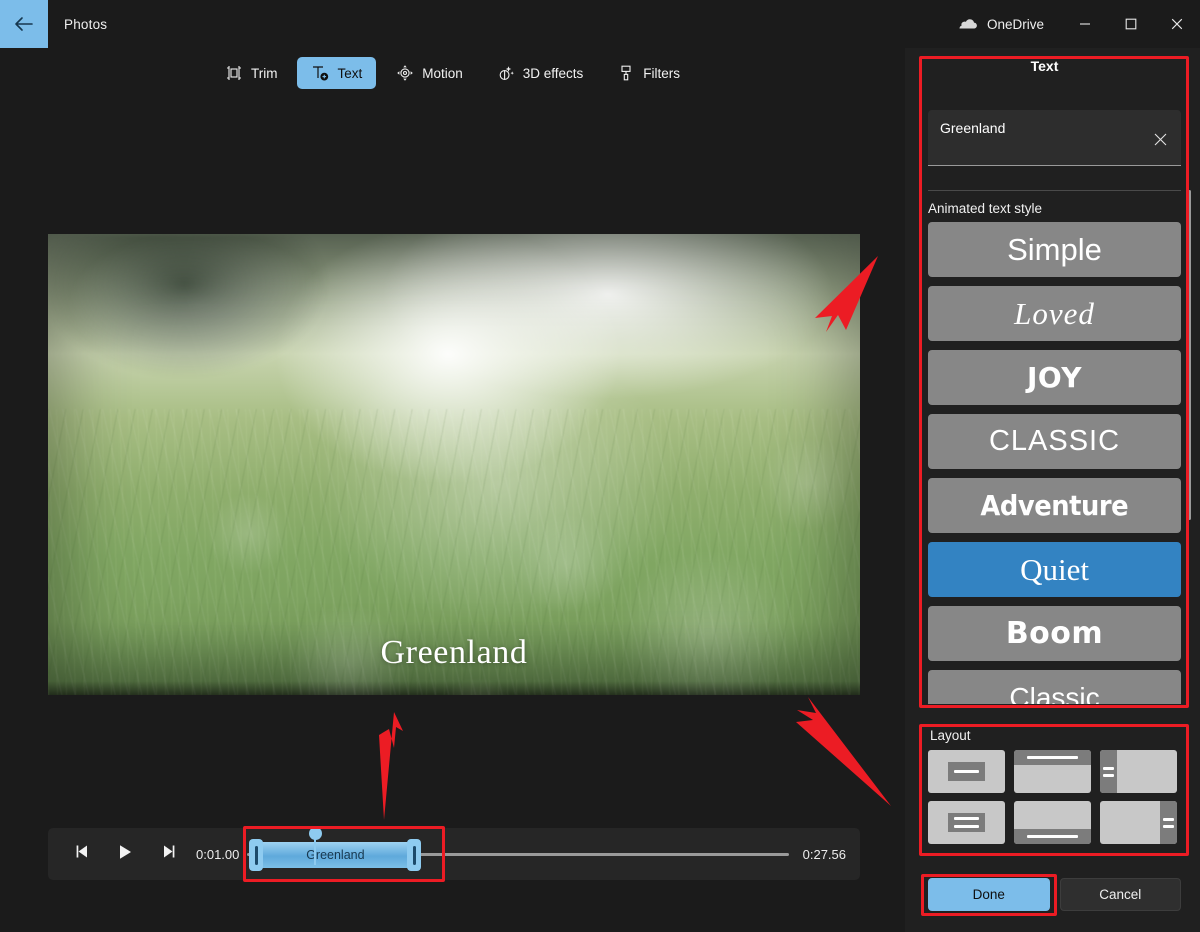 Image resolution: width=1200 pixels, height=932 pixels. Describe the element at coordinates (985, 208) in the screenshot. I see `animated-text-style-label: Animated text style` at that location.